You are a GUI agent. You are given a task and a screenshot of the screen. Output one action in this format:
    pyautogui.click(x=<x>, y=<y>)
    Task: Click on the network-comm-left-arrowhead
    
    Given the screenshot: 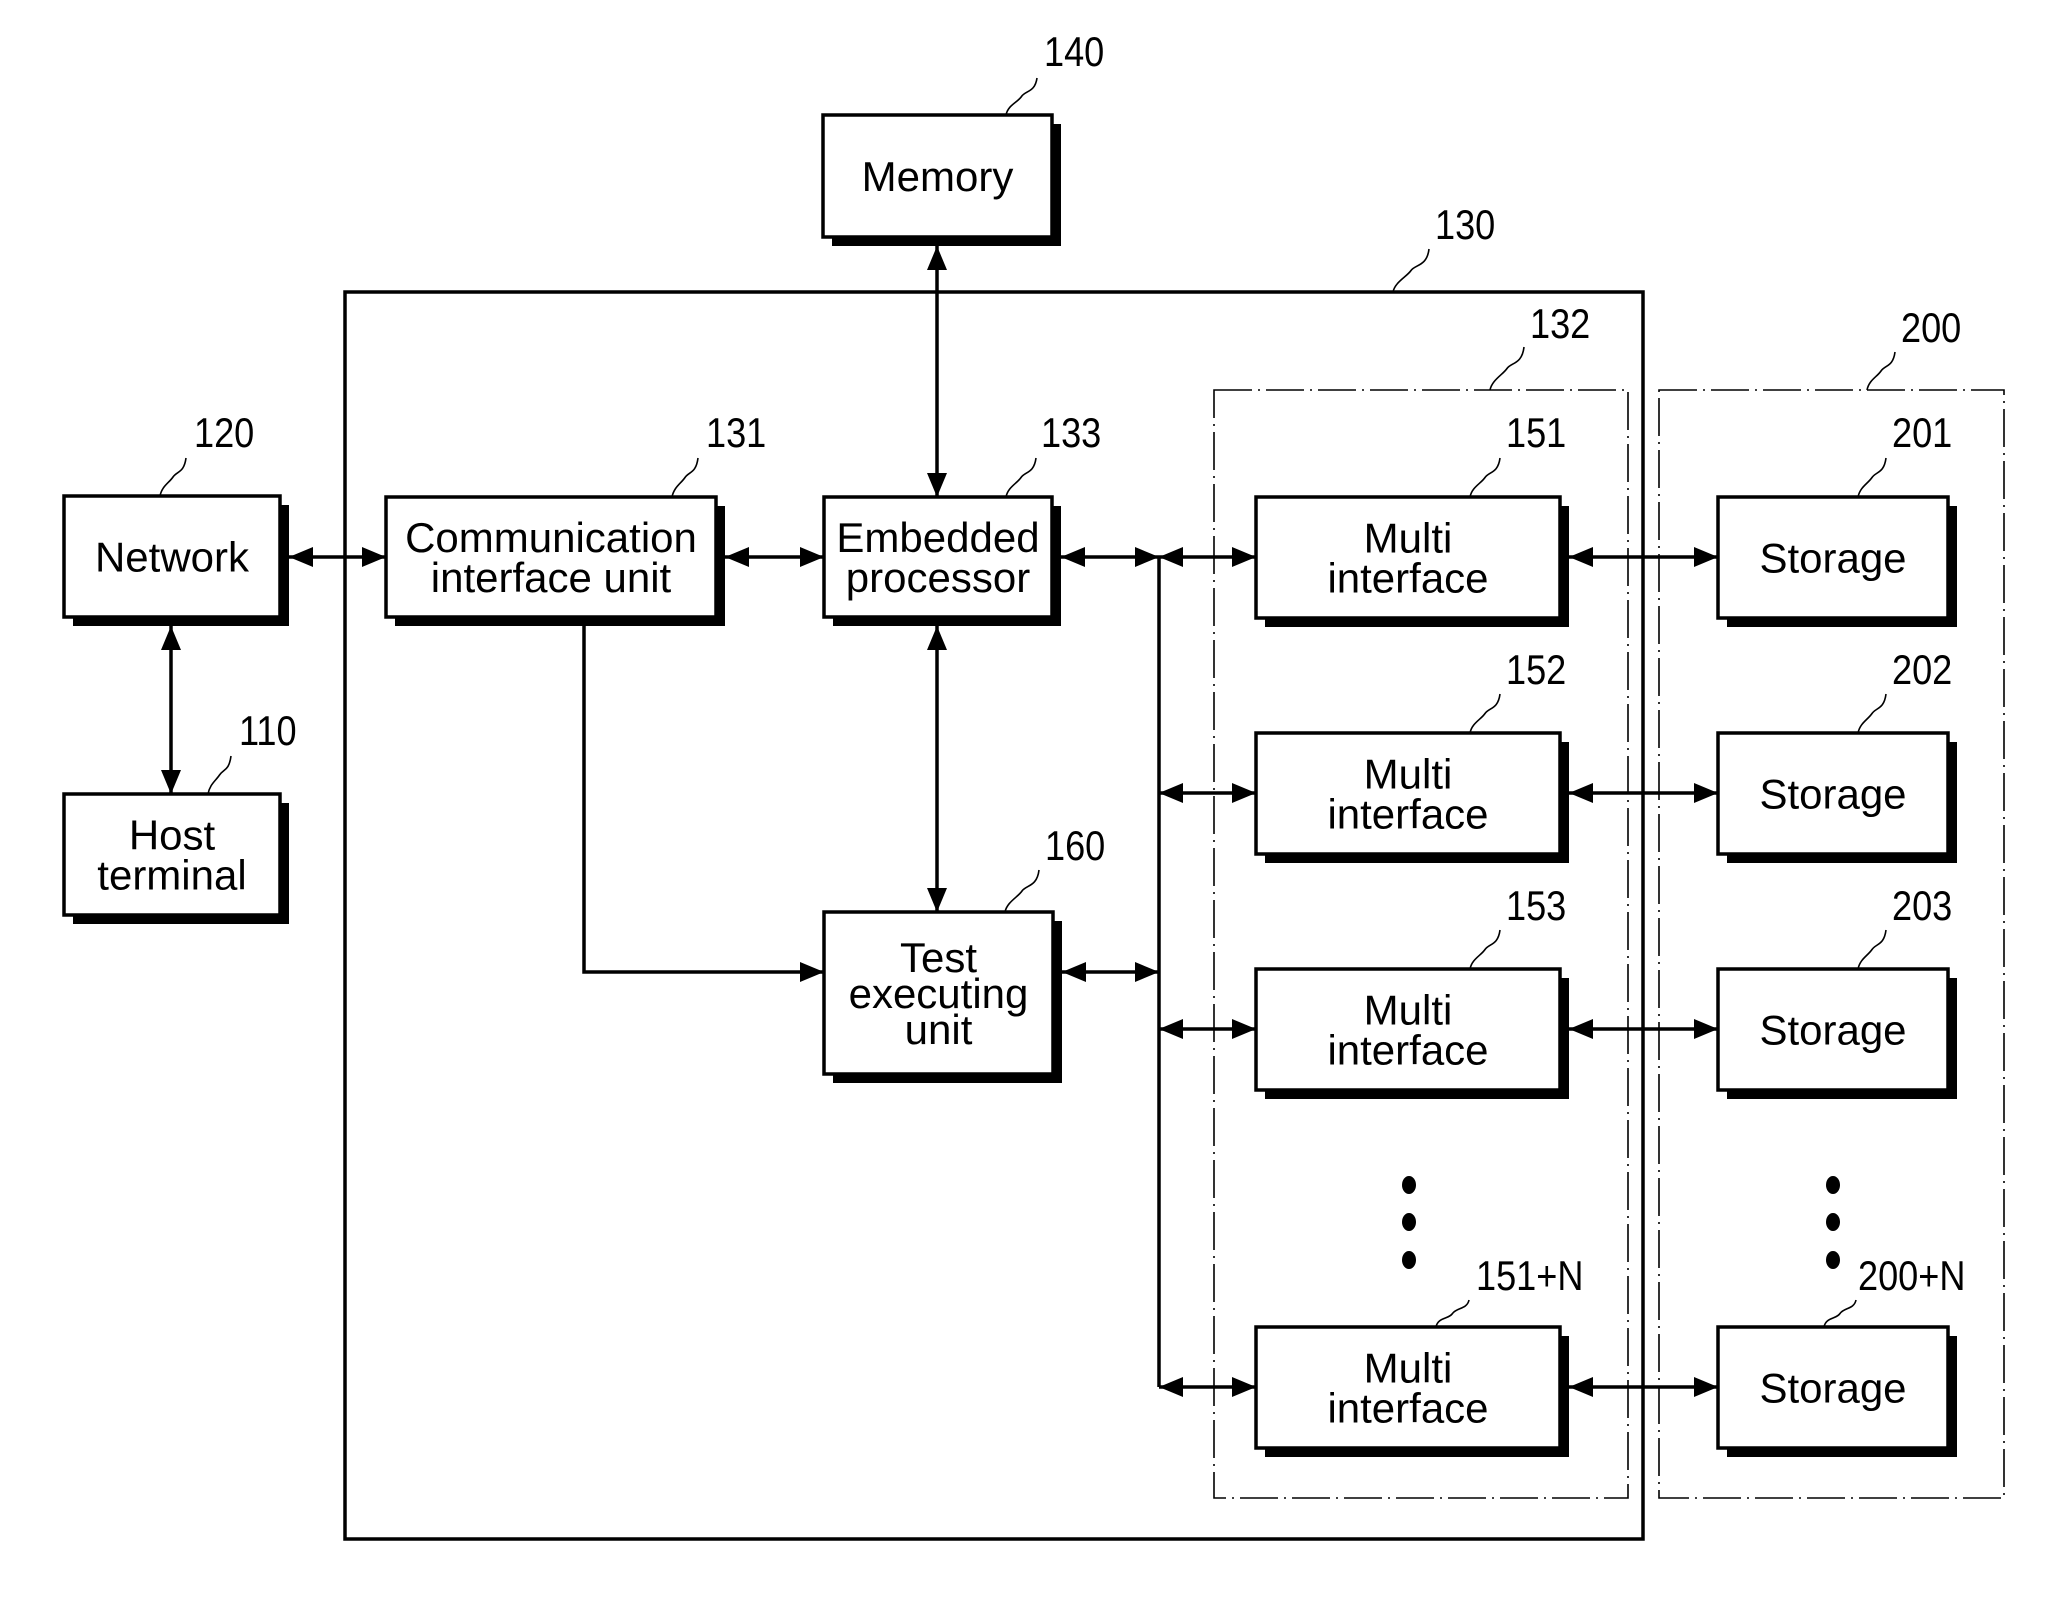 What is the action you would take?
    pyautogui.click(x=301, y=557)
    